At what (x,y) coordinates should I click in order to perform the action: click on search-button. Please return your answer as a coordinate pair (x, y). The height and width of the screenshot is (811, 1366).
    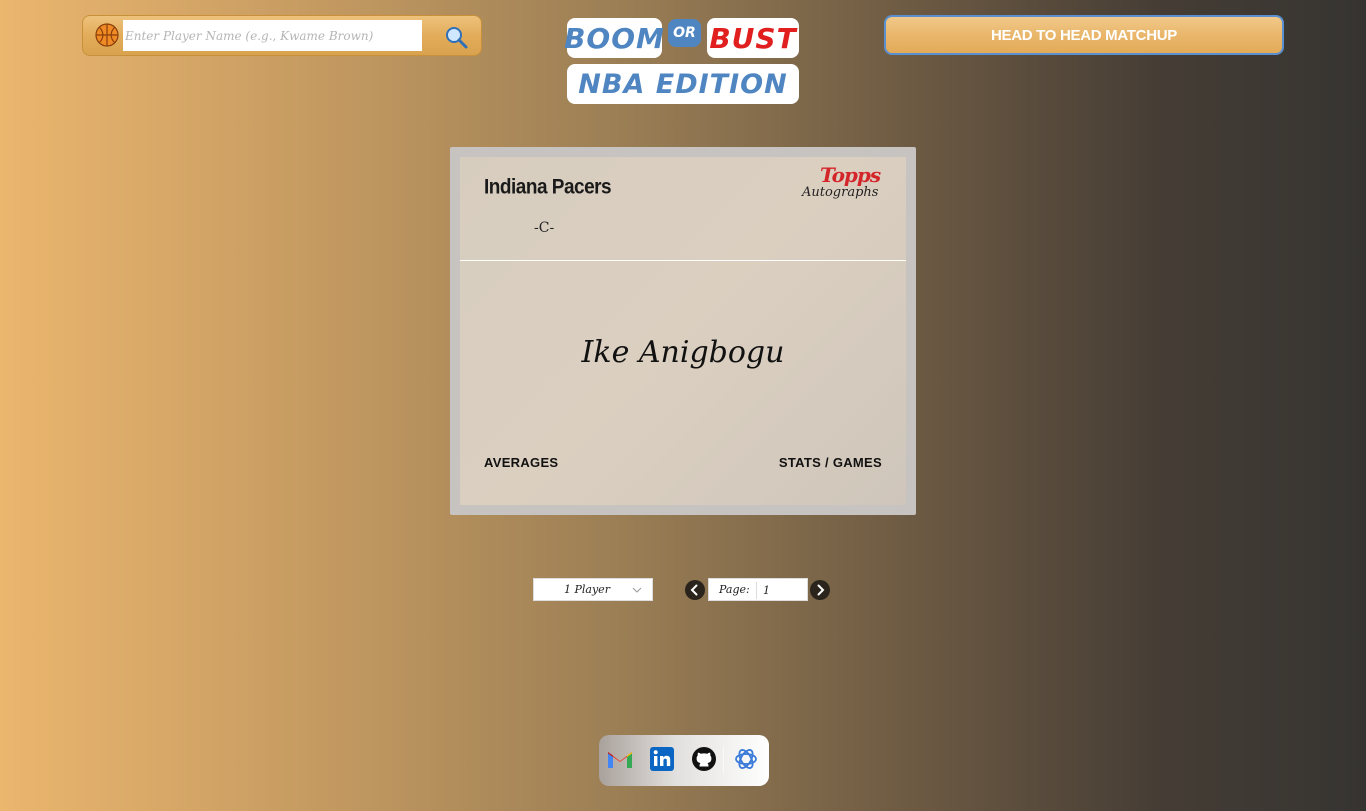
    Looking at the image, I should click on (456, 37).